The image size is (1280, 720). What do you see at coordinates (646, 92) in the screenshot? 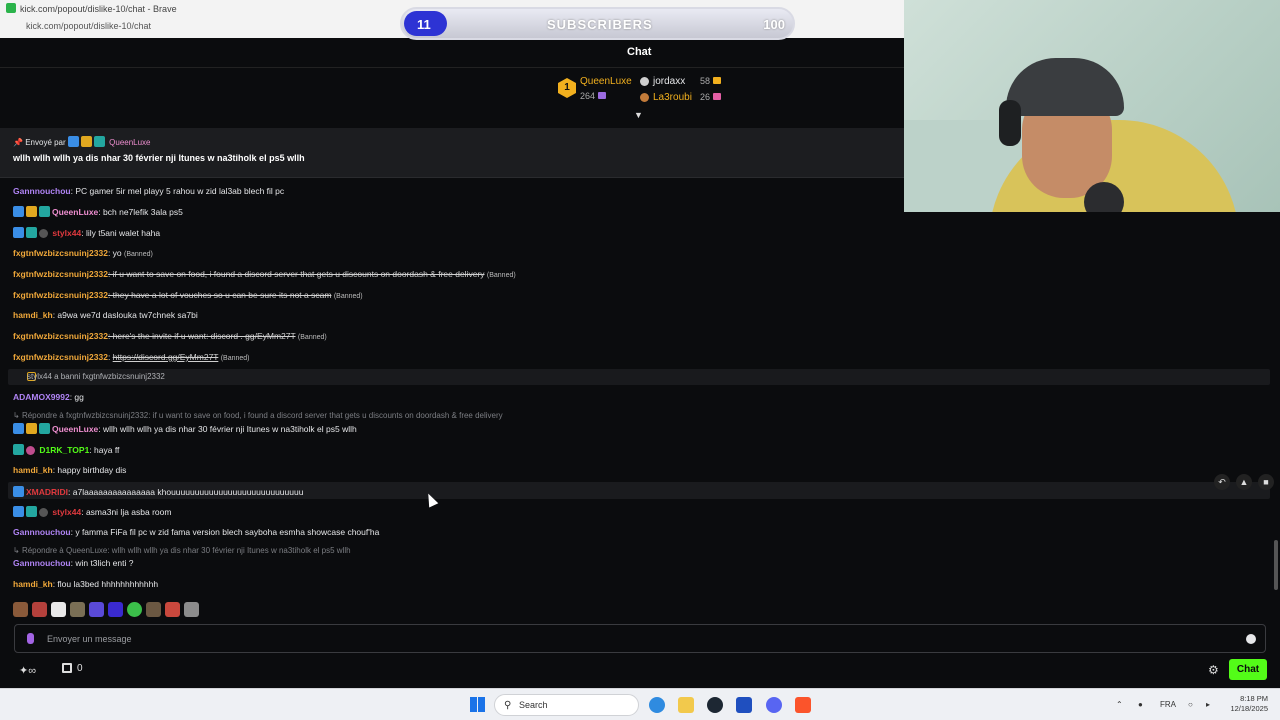
I see `gift-leaderboard: 1 QueenLuxe 264 jordaxx 58 La3roubi 26` at bounding box center [646, 92].